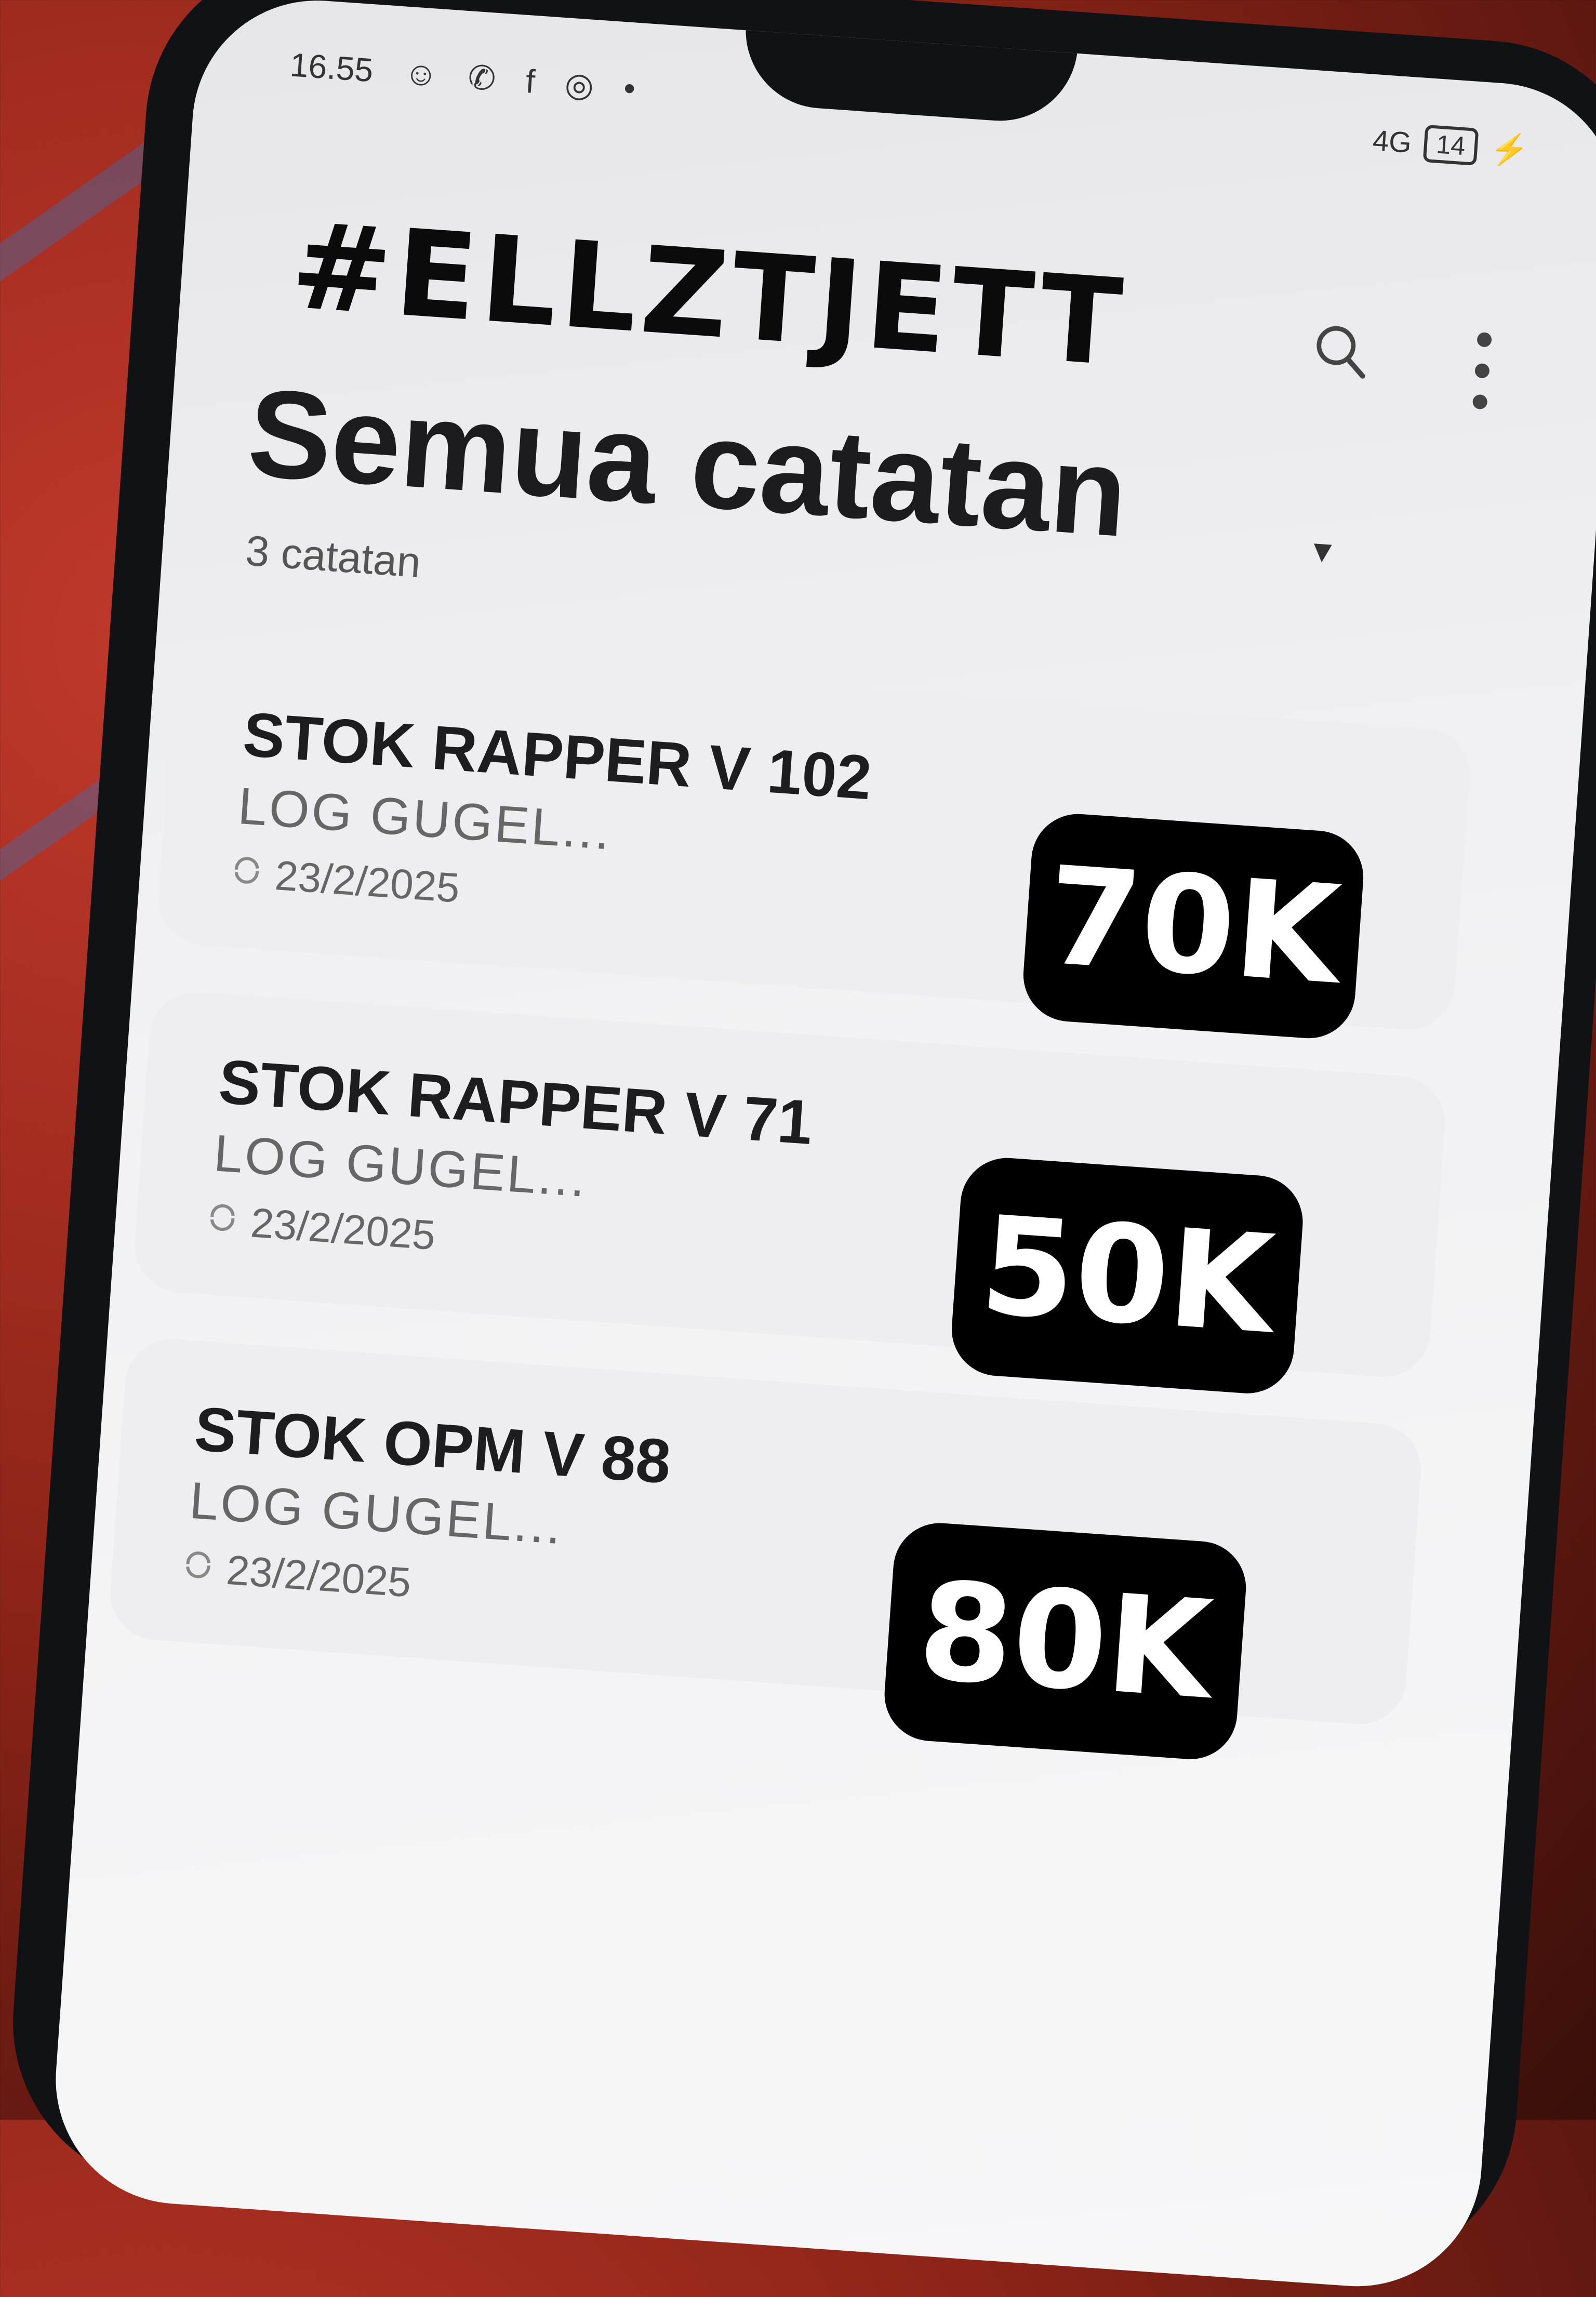 The width and height of the screenshot is (1596, 2297). I want to click on battery-icon: 14, so click(1450, 145).